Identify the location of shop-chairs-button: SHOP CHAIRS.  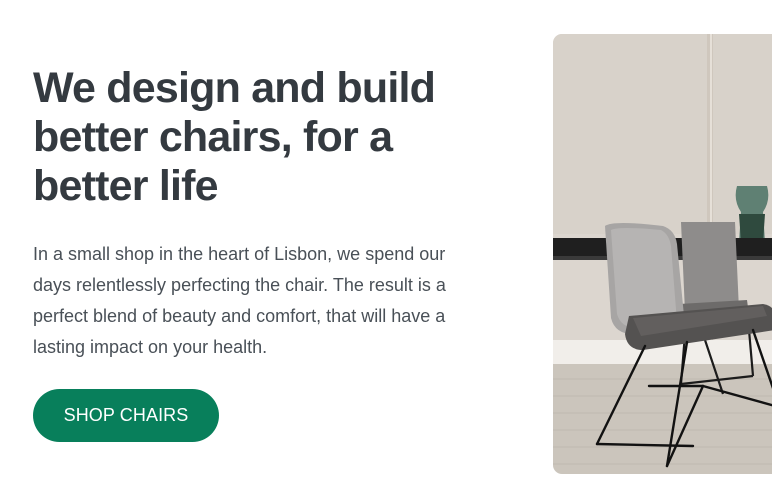
(126, 415).